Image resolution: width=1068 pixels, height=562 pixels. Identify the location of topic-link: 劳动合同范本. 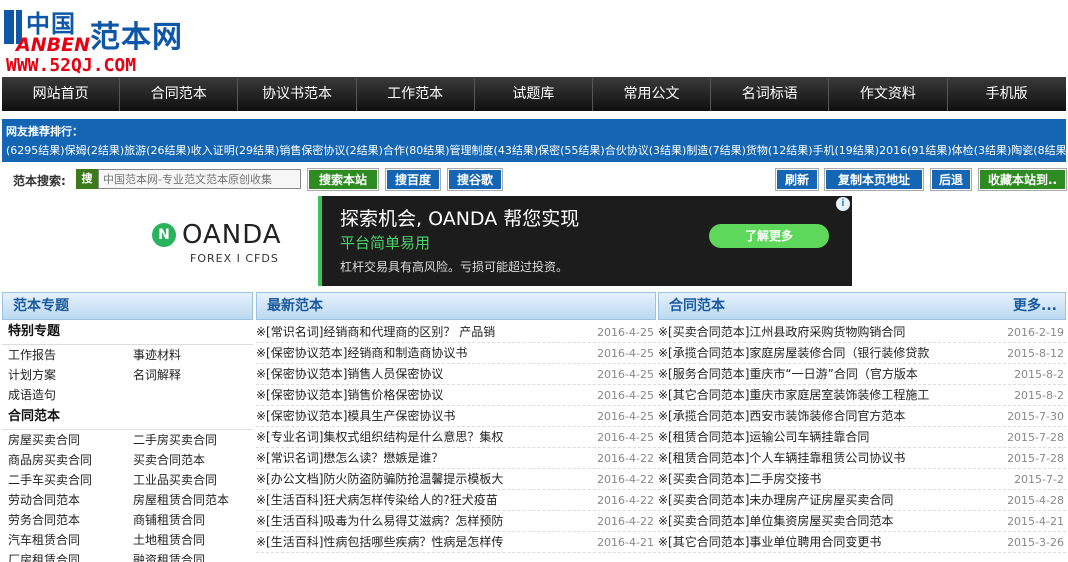
(70, 500).